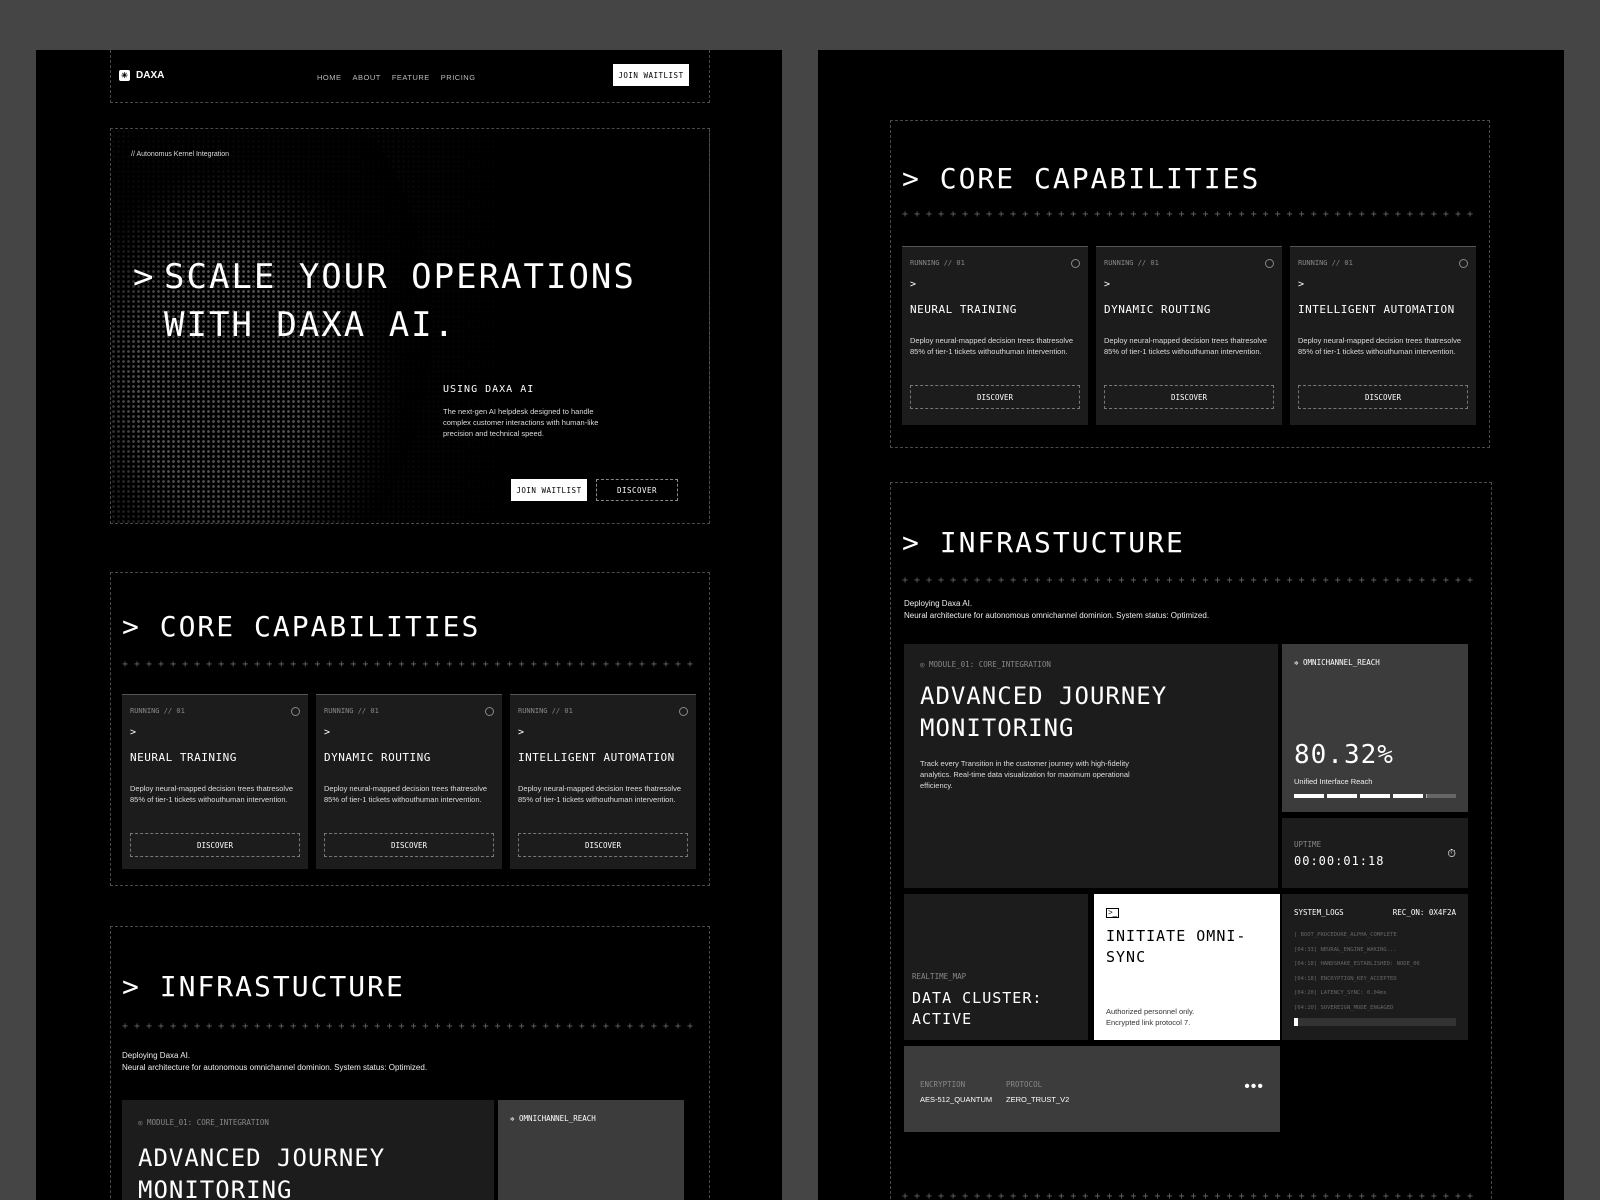 The width and height of the screenshot is (1600, 1200). What do you see at coordinates (489, 389) in the screenshot?
I see `hero-subtitle: USING DAXA AI` at bounding box center [489, 389].